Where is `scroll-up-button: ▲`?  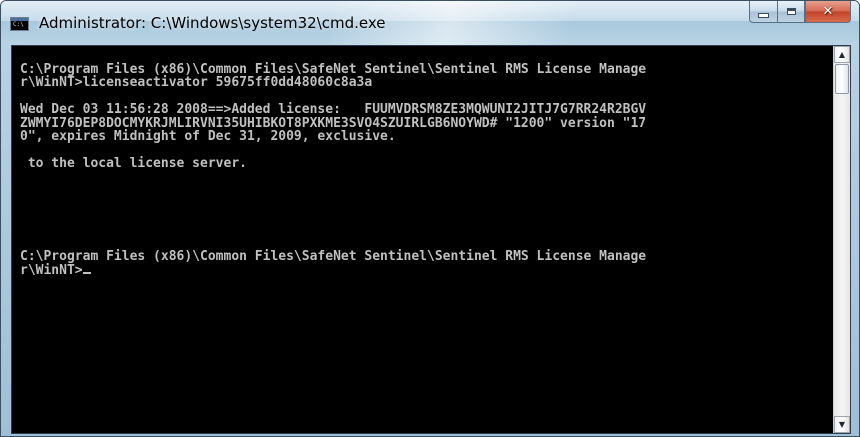
scroll-up-button: ▲ is located at coordinates (842, 54).